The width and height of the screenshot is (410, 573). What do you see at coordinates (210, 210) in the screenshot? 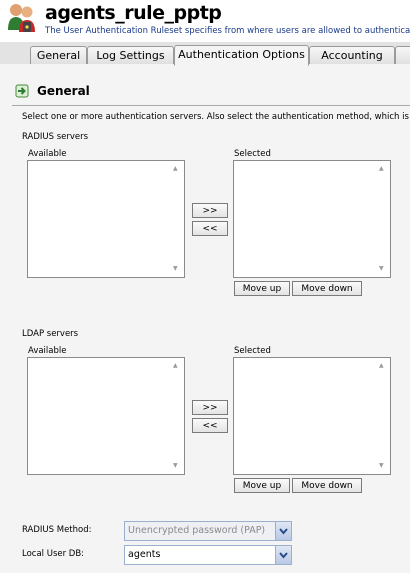
I see `radius-add-button: >>` at bounding box center [210, 210].